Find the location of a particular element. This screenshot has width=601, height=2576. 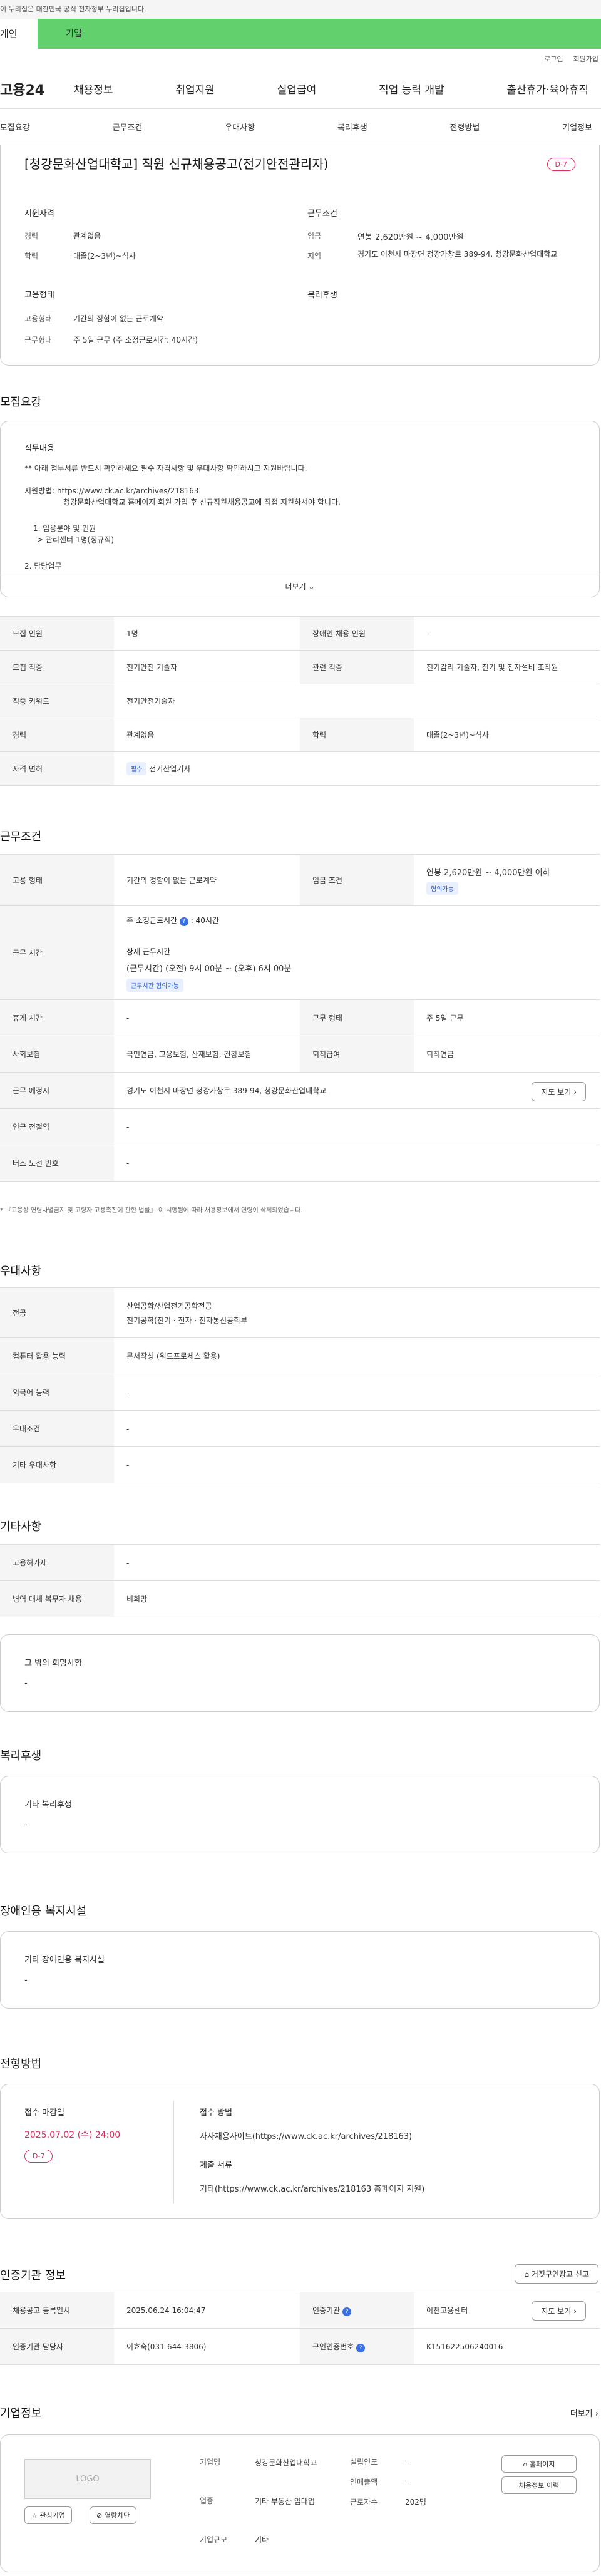

gnb-item-jobs: 채용정보 is located at coordinates (93, 88).